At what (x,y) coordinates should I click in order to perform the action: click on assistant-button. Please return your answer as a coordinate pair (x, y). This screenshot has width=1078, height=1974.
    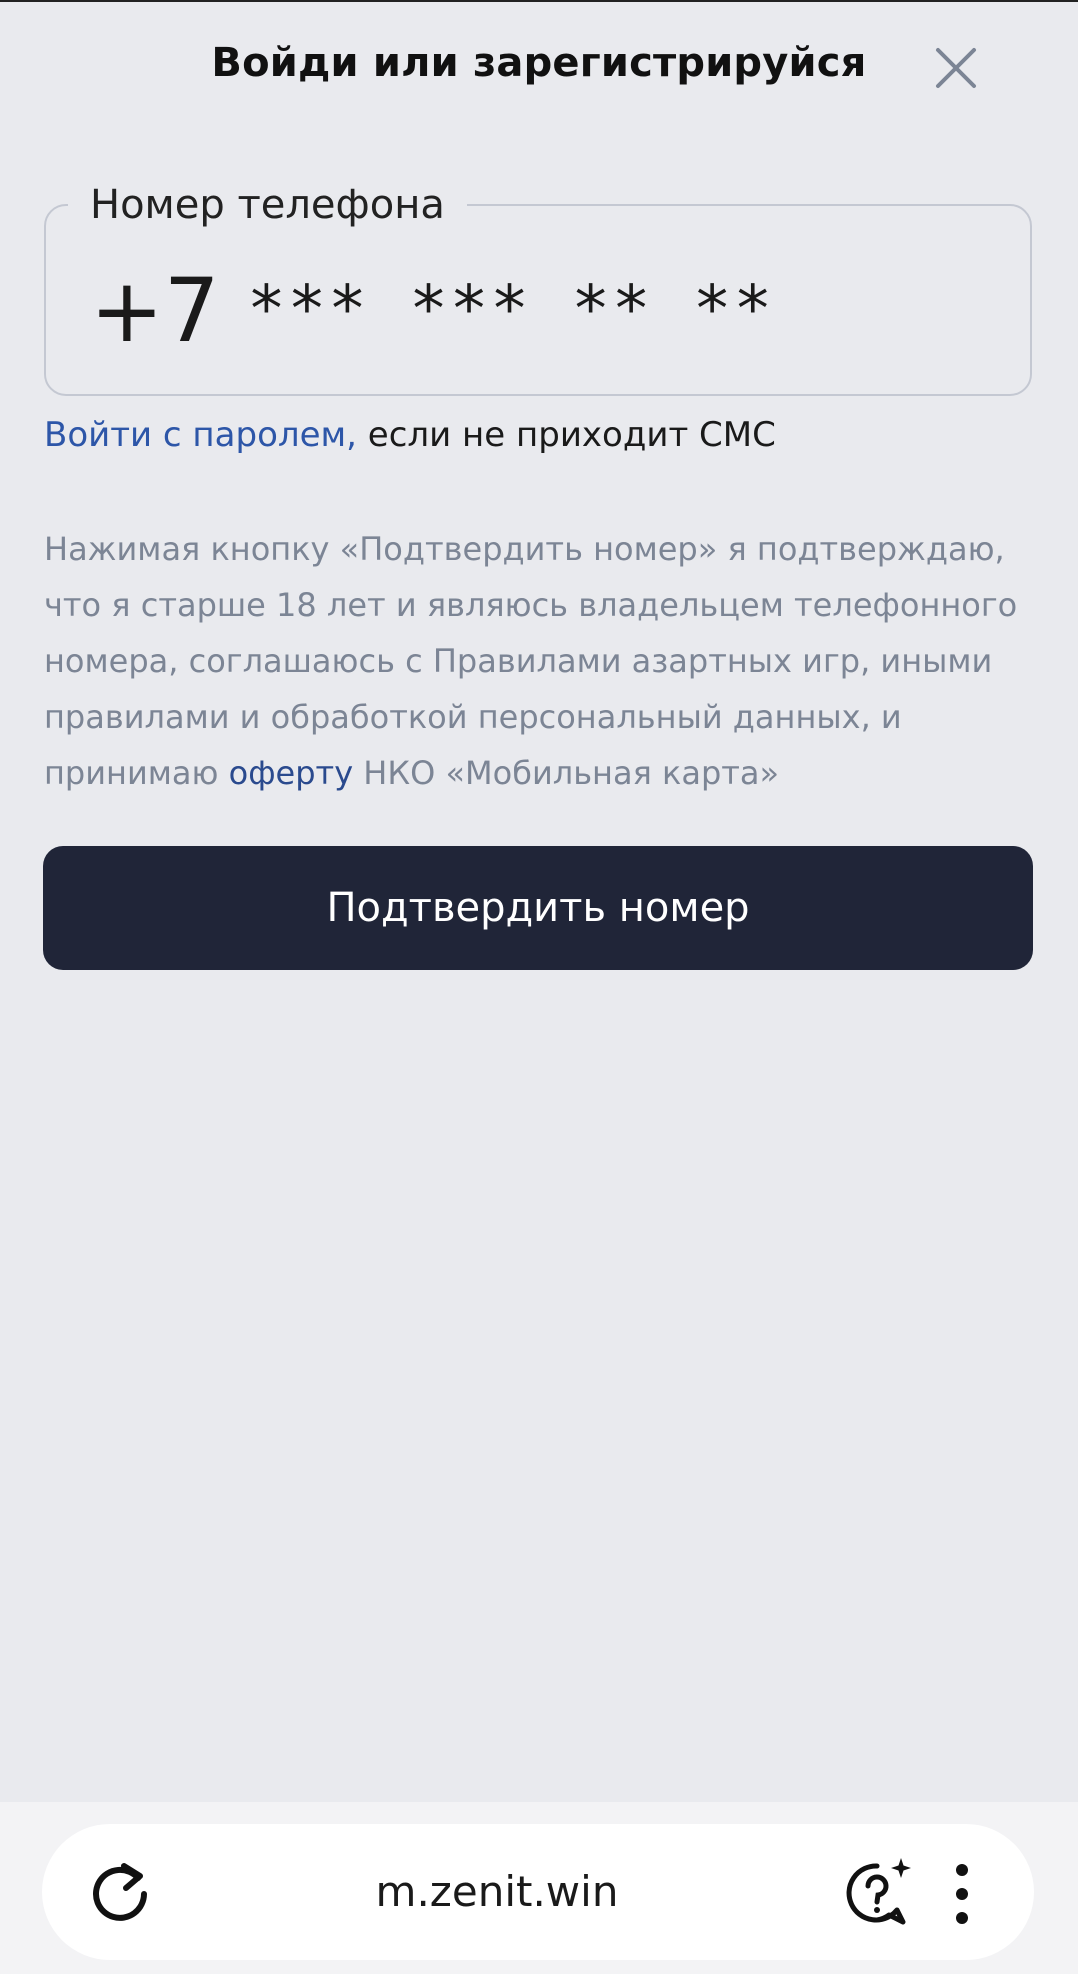
    Looking at the image, I should click on (878, 1893).